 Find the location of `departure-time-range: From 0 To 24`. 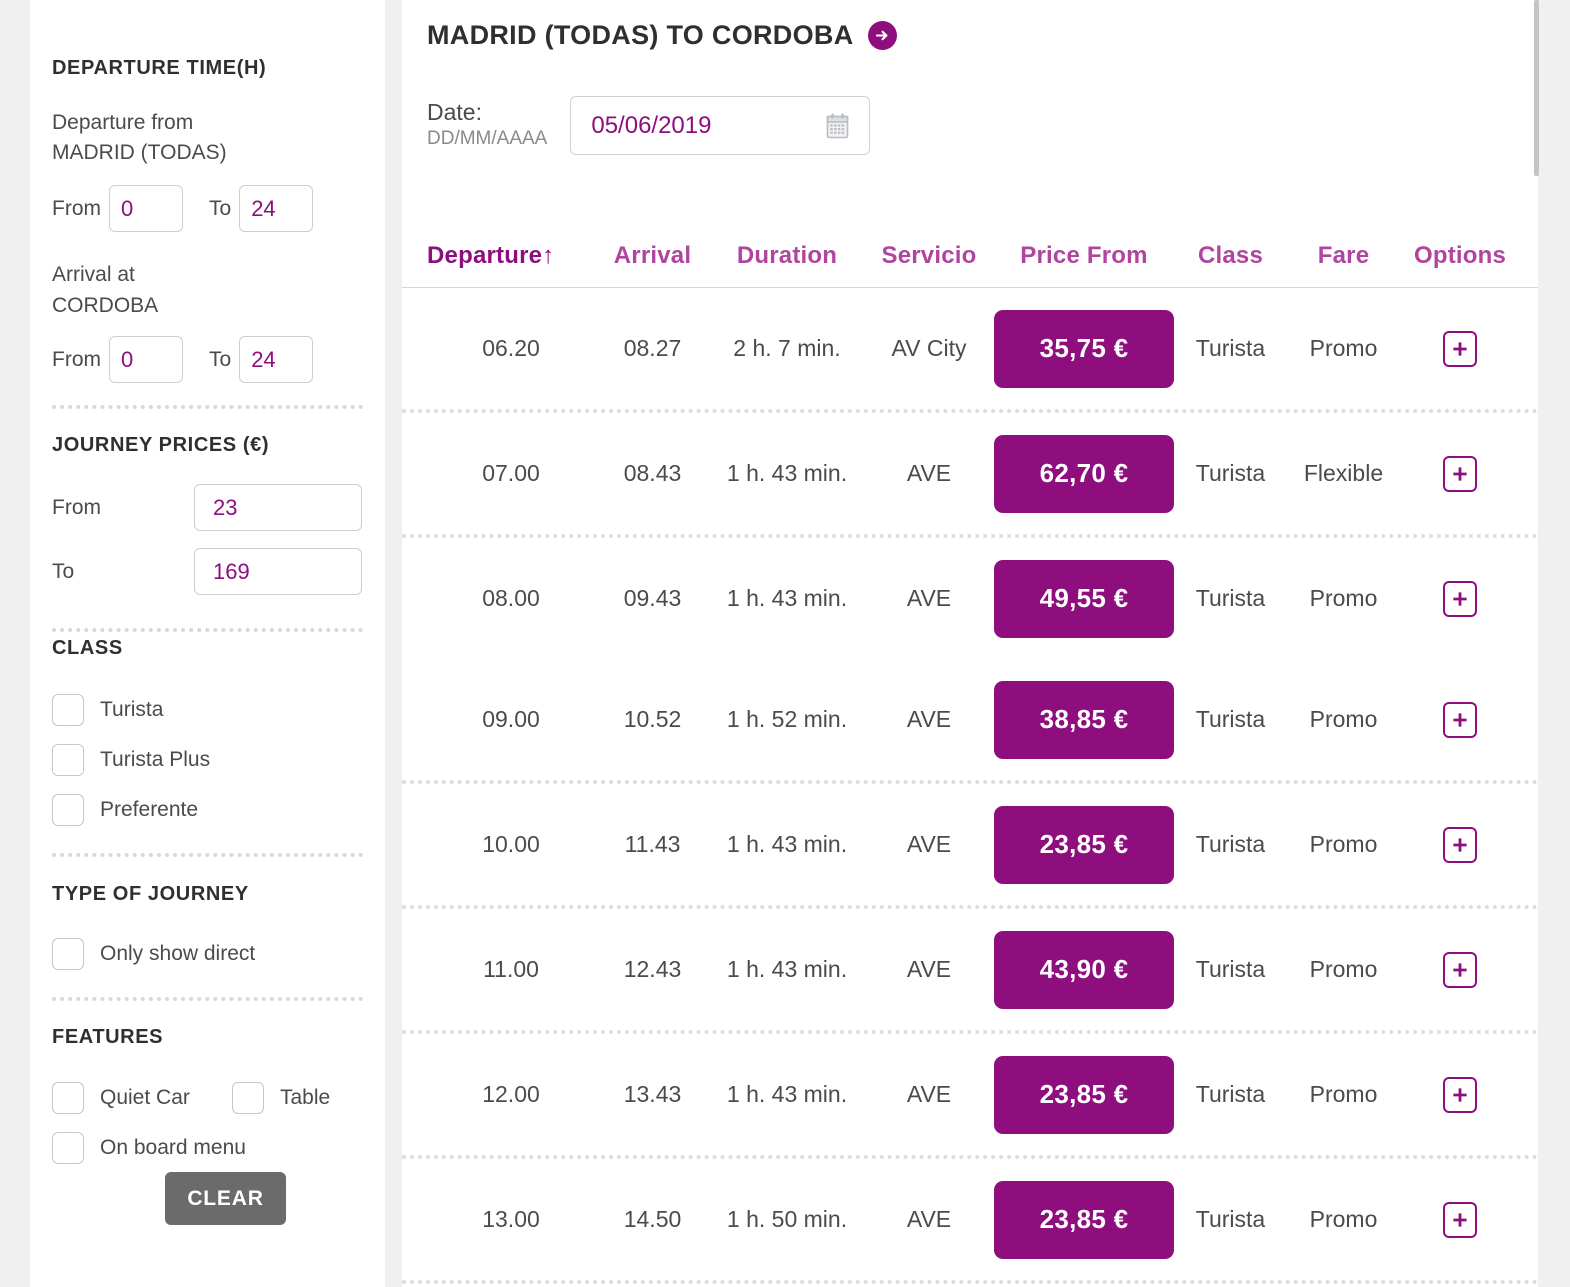

departure-time-range: From 0 To 24 is located at coordinates (183, 208).